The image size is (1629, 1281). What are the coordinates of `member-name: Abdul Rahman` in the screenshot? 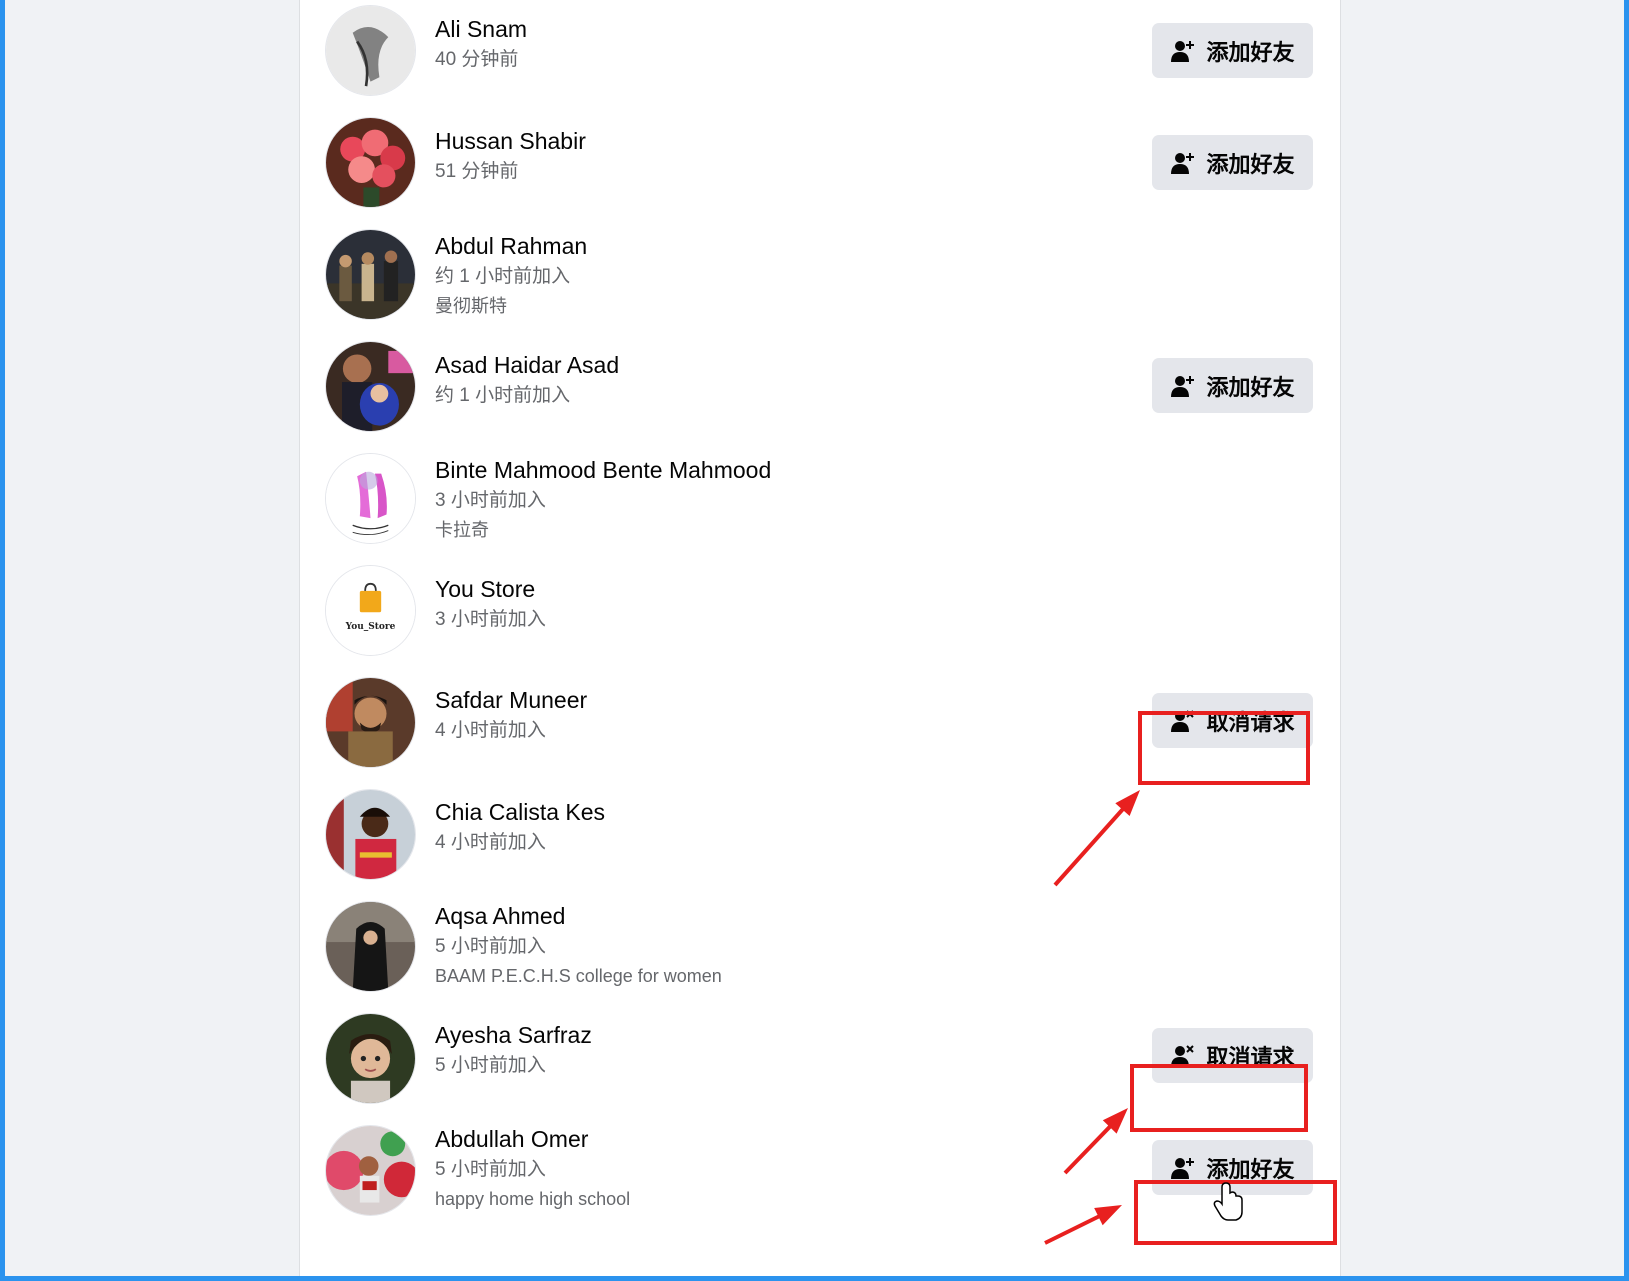 It's located at (511, 246).